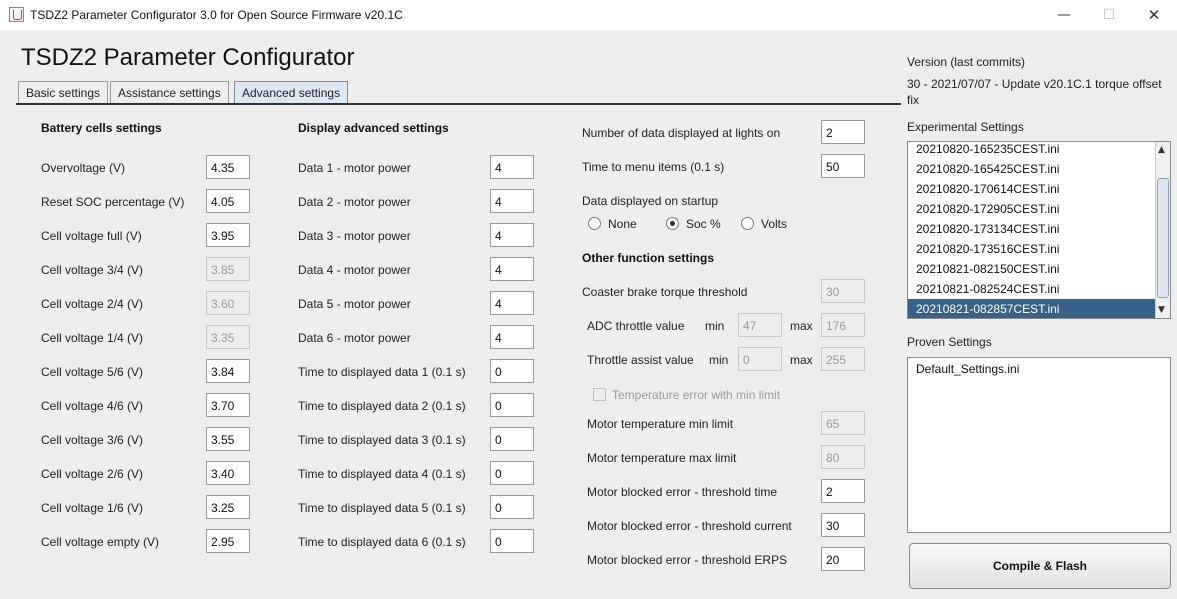  What do you see at coordinates (1154, 15) in the screenshot?
I see `close-button: ✕` at bounding box center [1154, 15].